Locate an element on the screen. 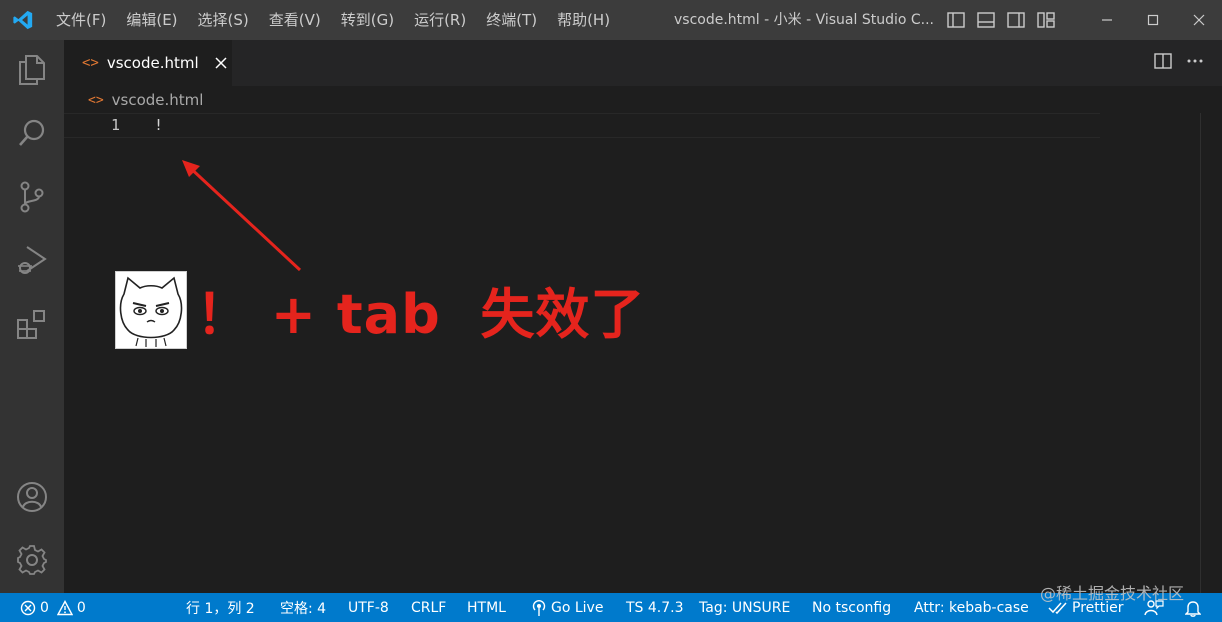  tab-vscode-html: <> vscode.html is located at coordinates (148, 63).